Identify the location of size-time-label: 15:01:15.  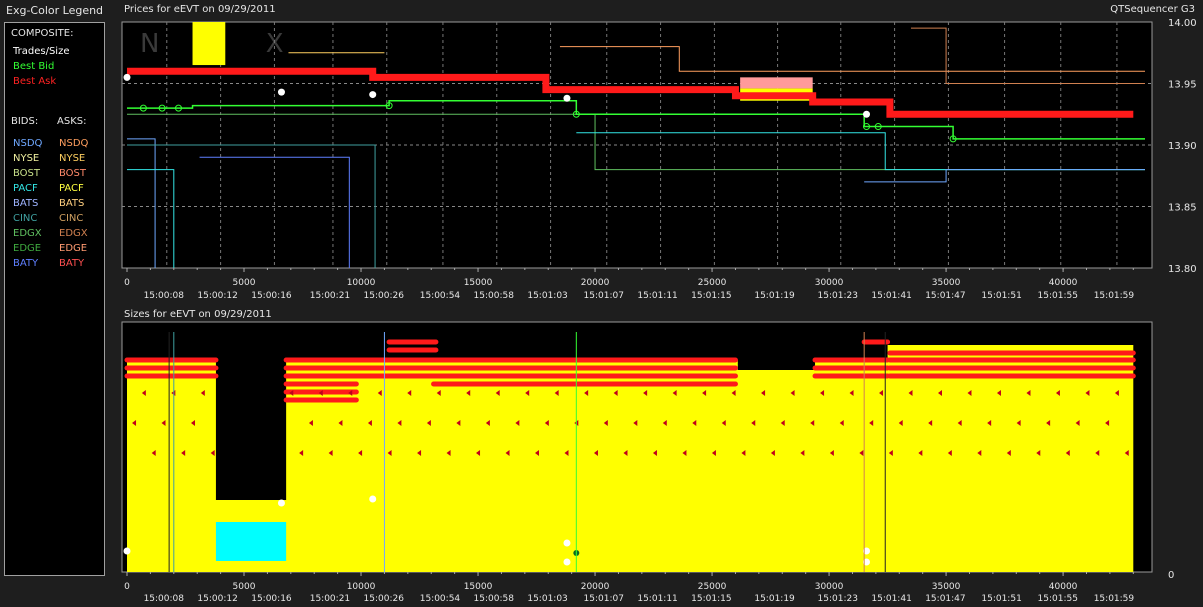
(711, 599).